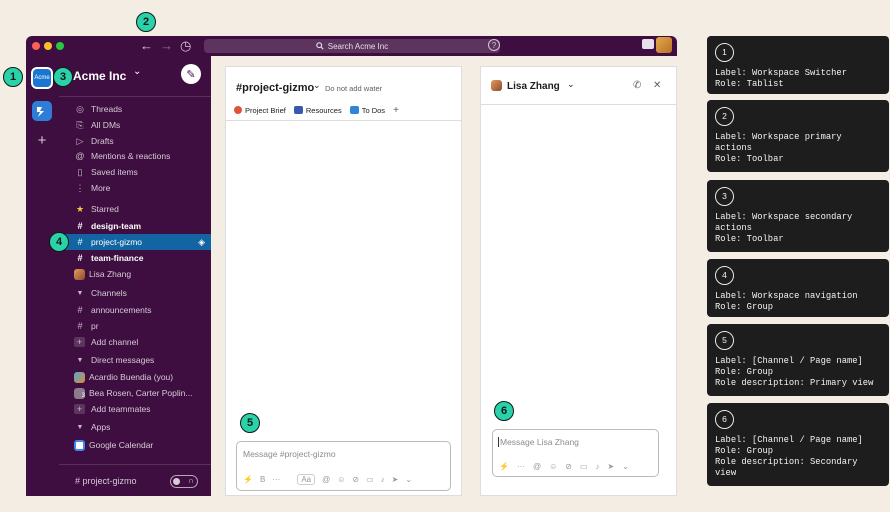  What do you see at coordinates (121, 409) in the screenshot?
I see `add-teammates-label: Add teammates` at bounding box center [121, 409].